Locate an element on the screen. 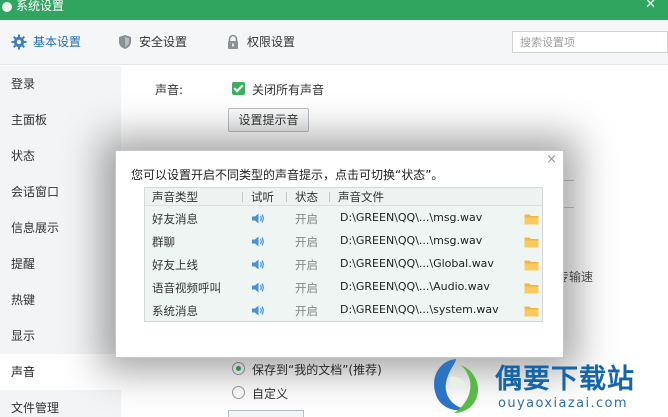 The image size is (668, 417). table-row: 系统消息 开启 D:\GREEN\QQ\...\system.wav is located at coordinates (343, 310).